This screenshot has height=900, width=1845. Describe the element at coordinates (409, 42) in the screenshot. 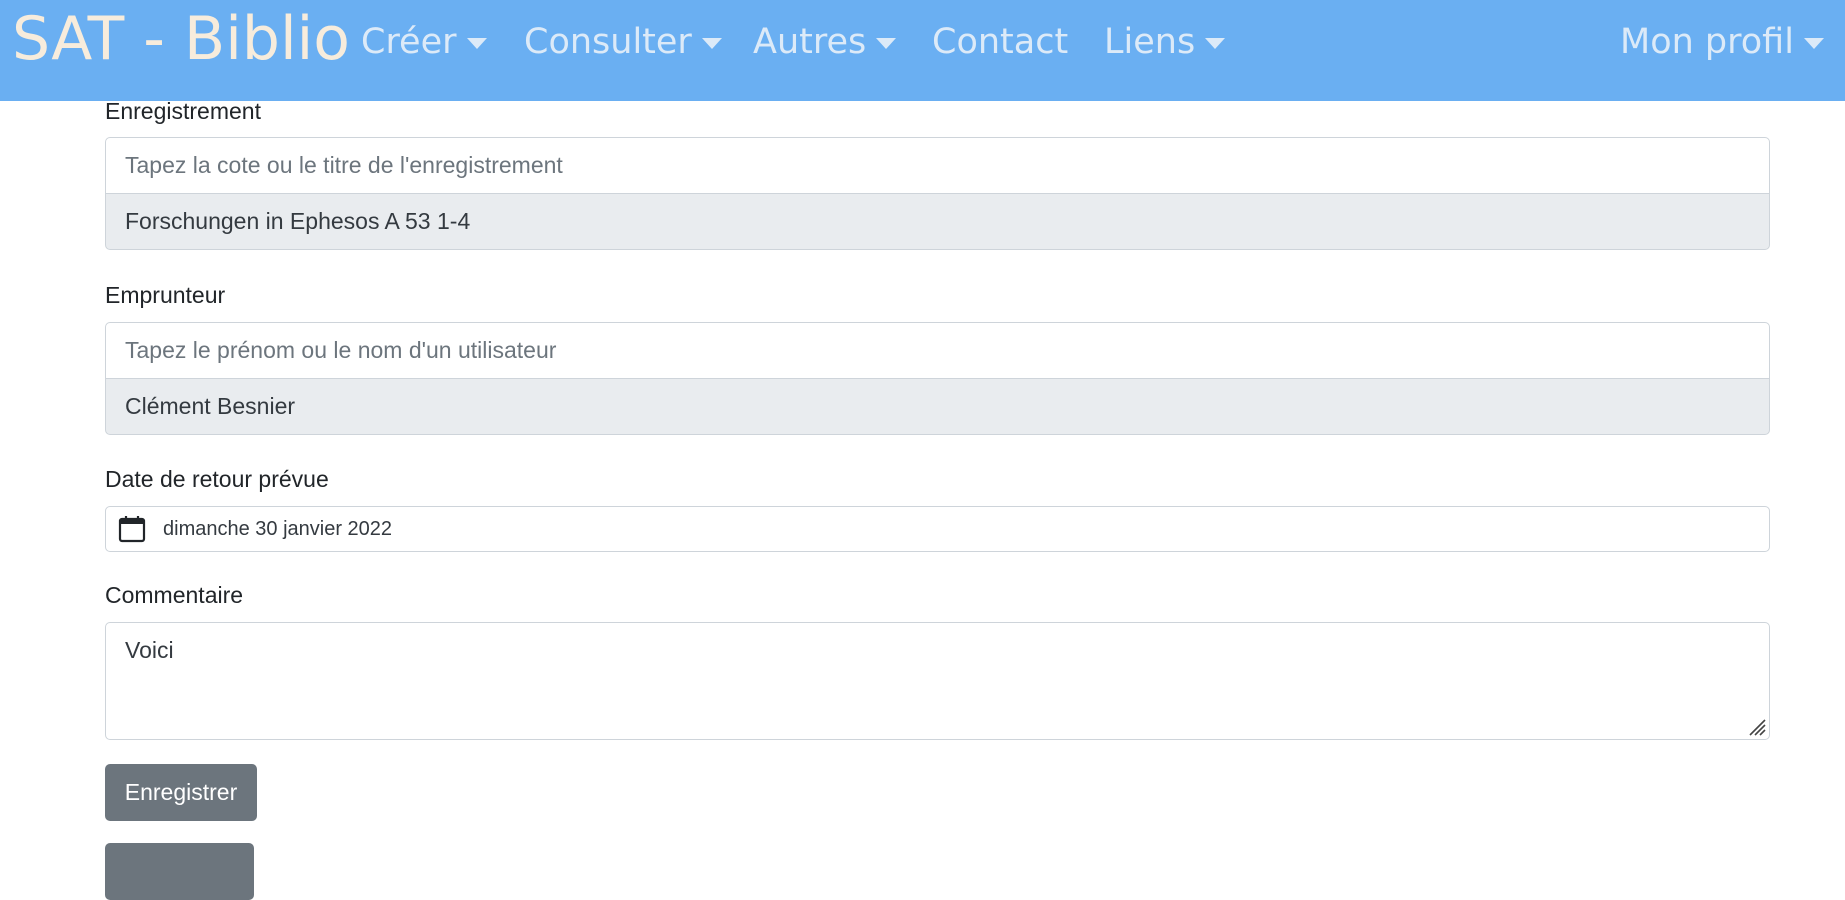

I see `nav-item-label: Créer` at that location.